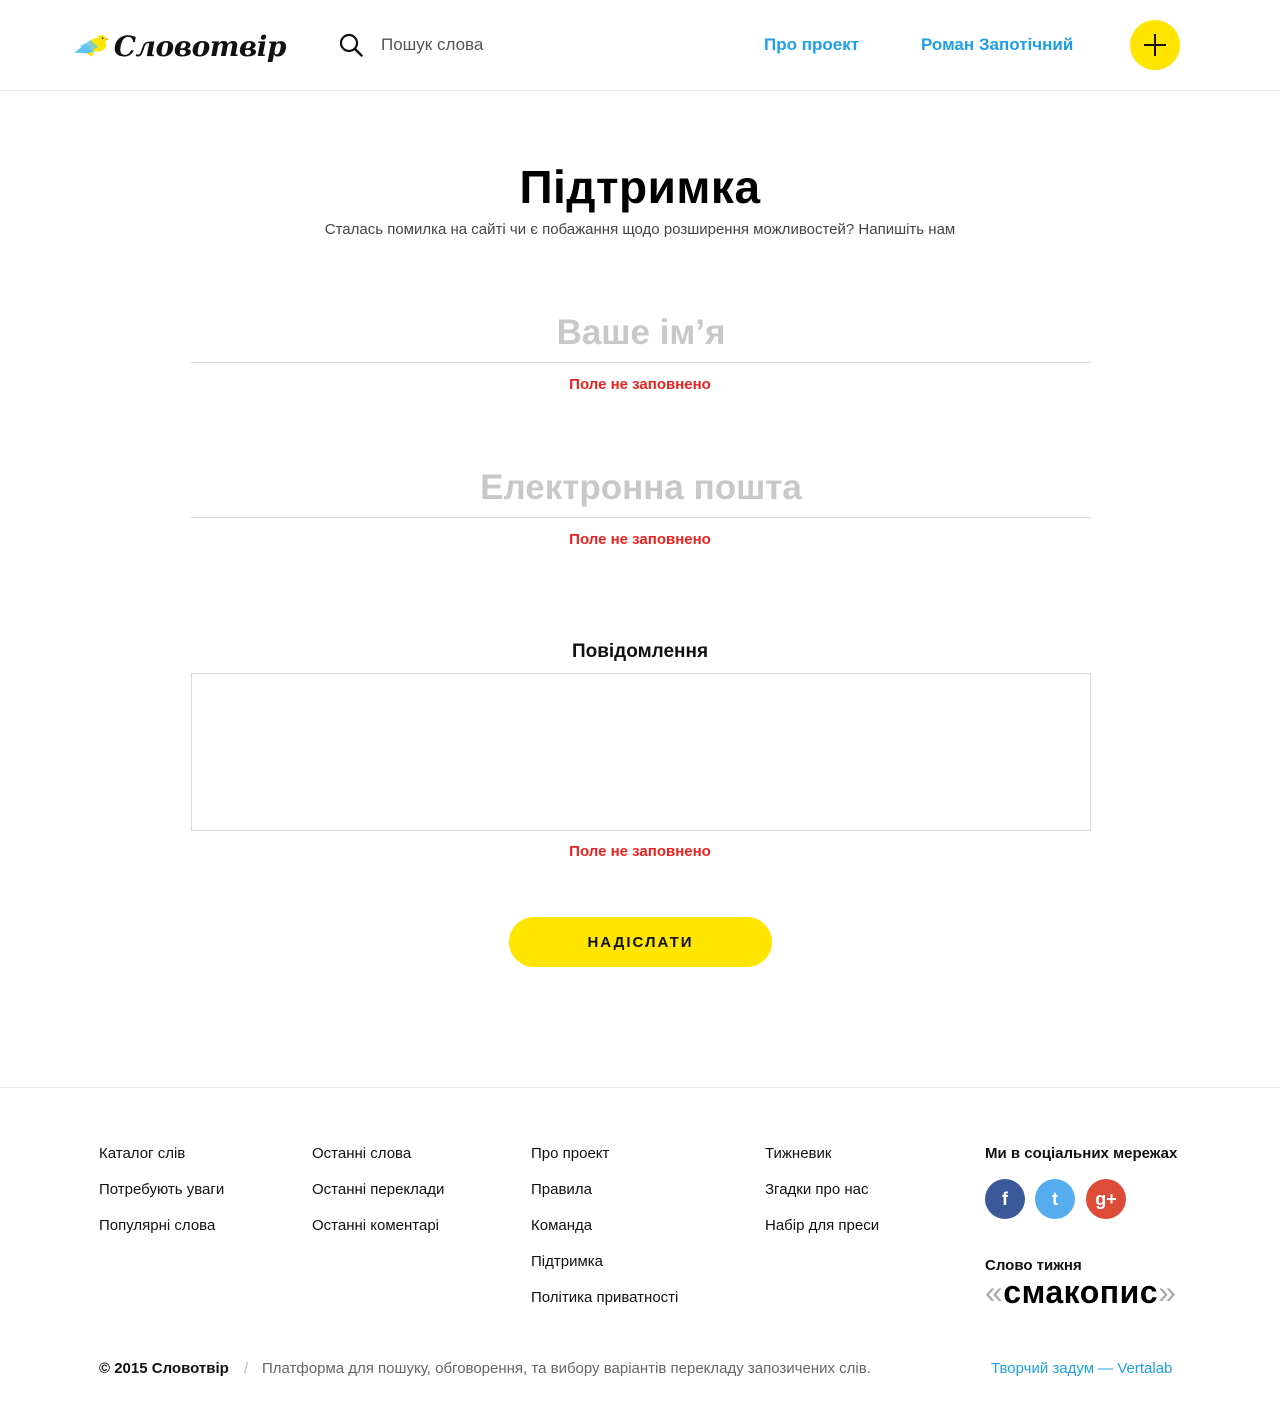  I want to click on social-title: Ми в соціальних мережах, so click(1081, 1153).